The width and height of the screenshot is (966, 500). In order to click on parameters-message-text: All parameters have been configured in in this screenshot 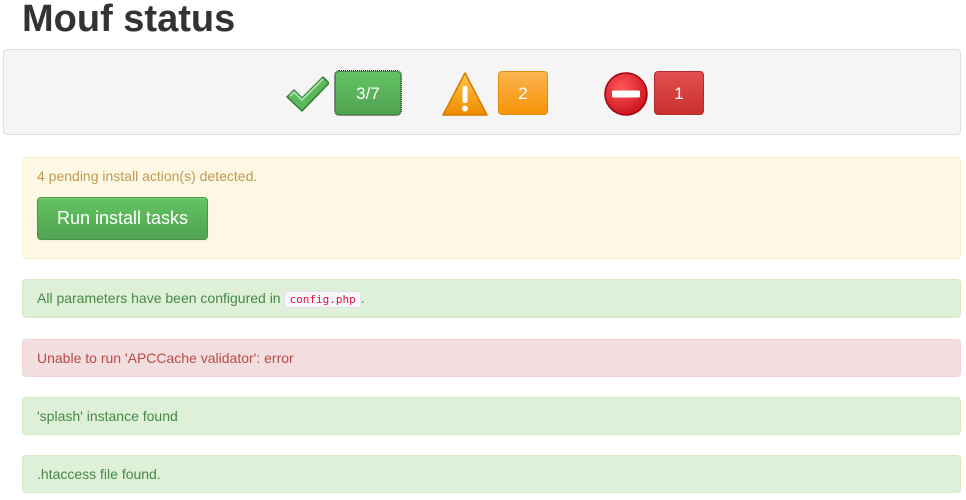, I will do `click(159, 298)`.